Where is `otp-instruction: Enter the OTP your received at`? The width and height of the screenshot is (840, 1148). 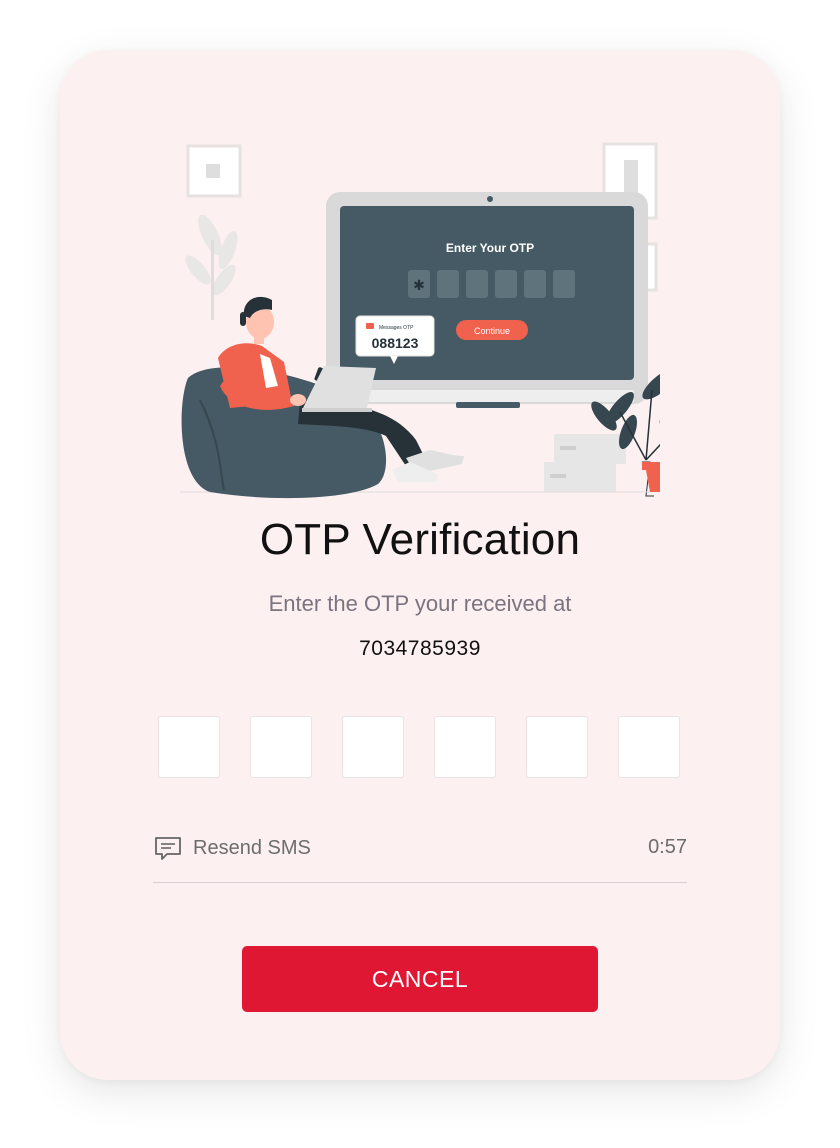
otp-instruction: Enter the OTP your received at is located at coordinates (420, 603).